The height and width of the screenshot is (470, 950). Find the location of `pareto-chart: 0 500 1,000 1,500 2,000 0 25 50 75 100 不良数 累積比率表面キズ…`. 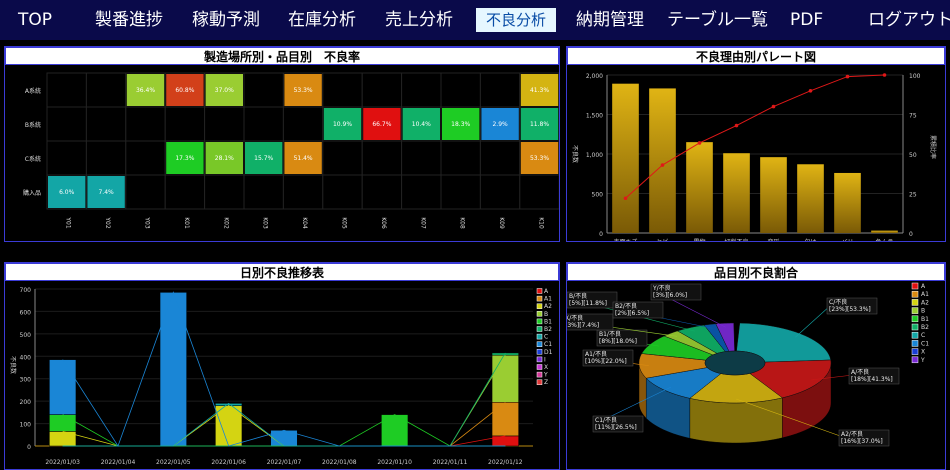

pareto-chart: 0 500 1,000 1,500 2,000 0 25 50 75 100 不良数 累積比率表面キズ… is located at coordinates (754, 157).